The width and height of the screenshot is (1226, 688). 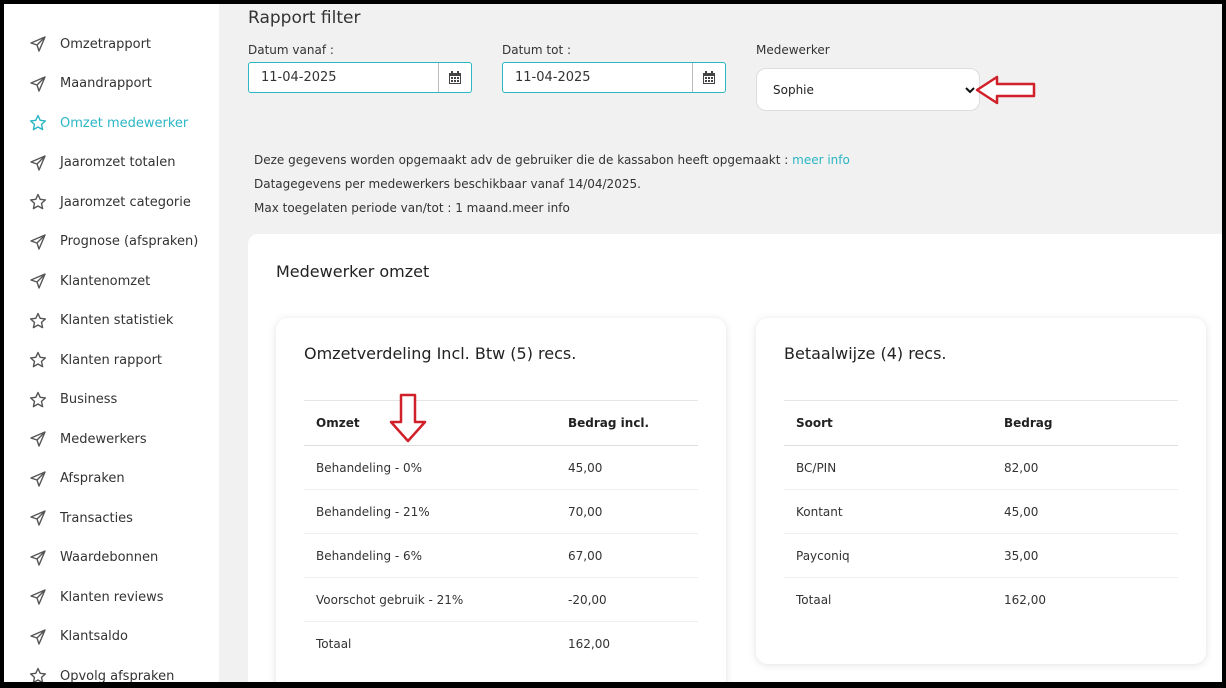 I want to click on sidebar-item-label: Klanten reviews, so click(x=112, y=597).